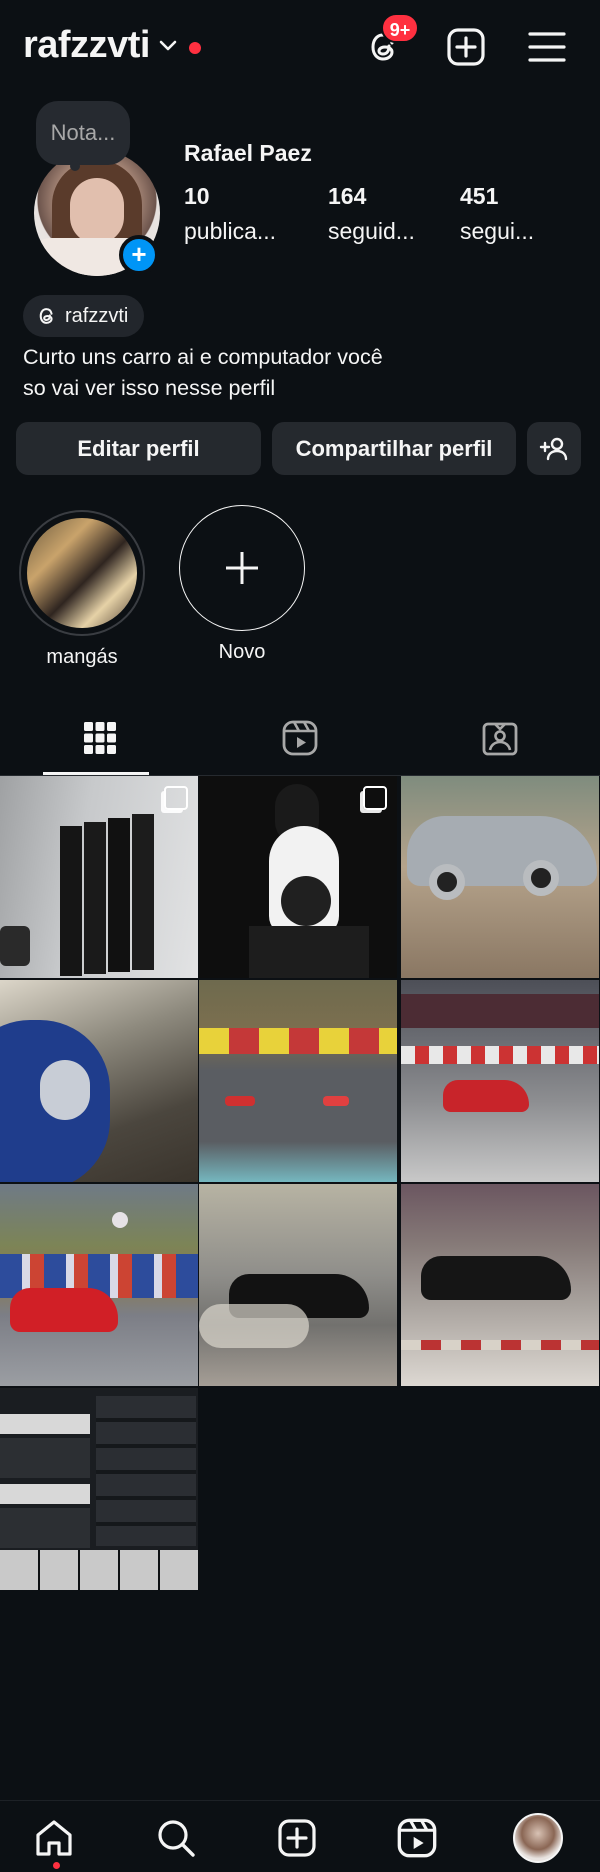 This screenshot has width=600, height=1872. I want to click on plus-icon, so click(242, 568).